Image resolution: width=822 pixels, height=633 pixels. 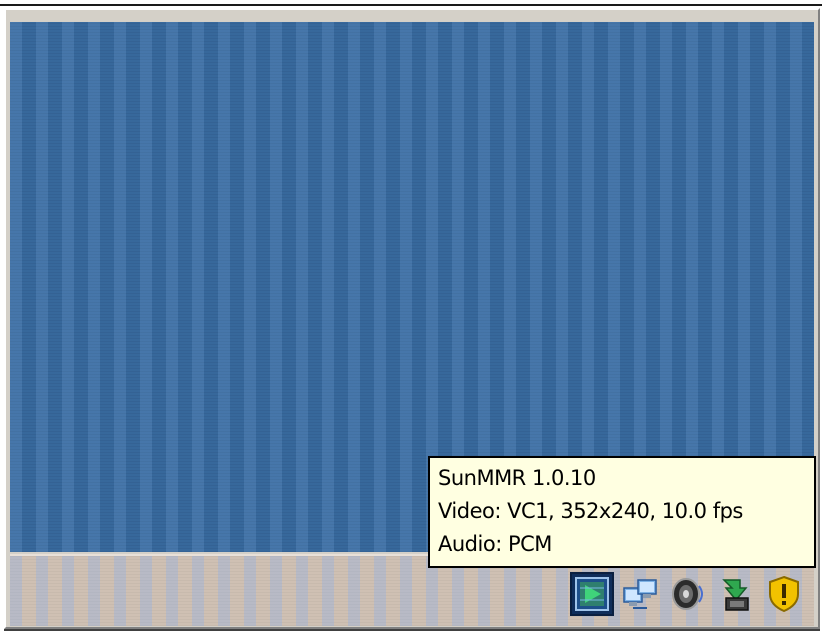 I want to click on system-tray, so click(x=688, y=594).